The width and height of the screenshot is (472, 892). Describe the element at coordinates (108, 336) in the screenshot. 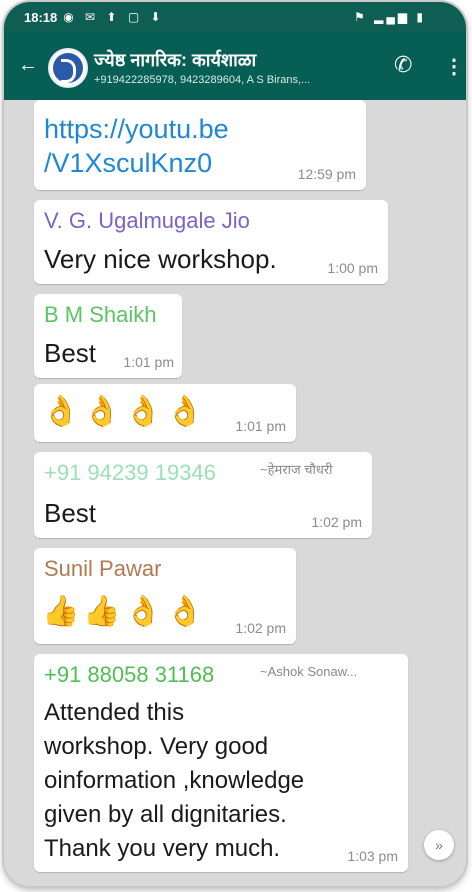

I see `message-bubble: B M Shaikh Best 1:01 pm` at that location.